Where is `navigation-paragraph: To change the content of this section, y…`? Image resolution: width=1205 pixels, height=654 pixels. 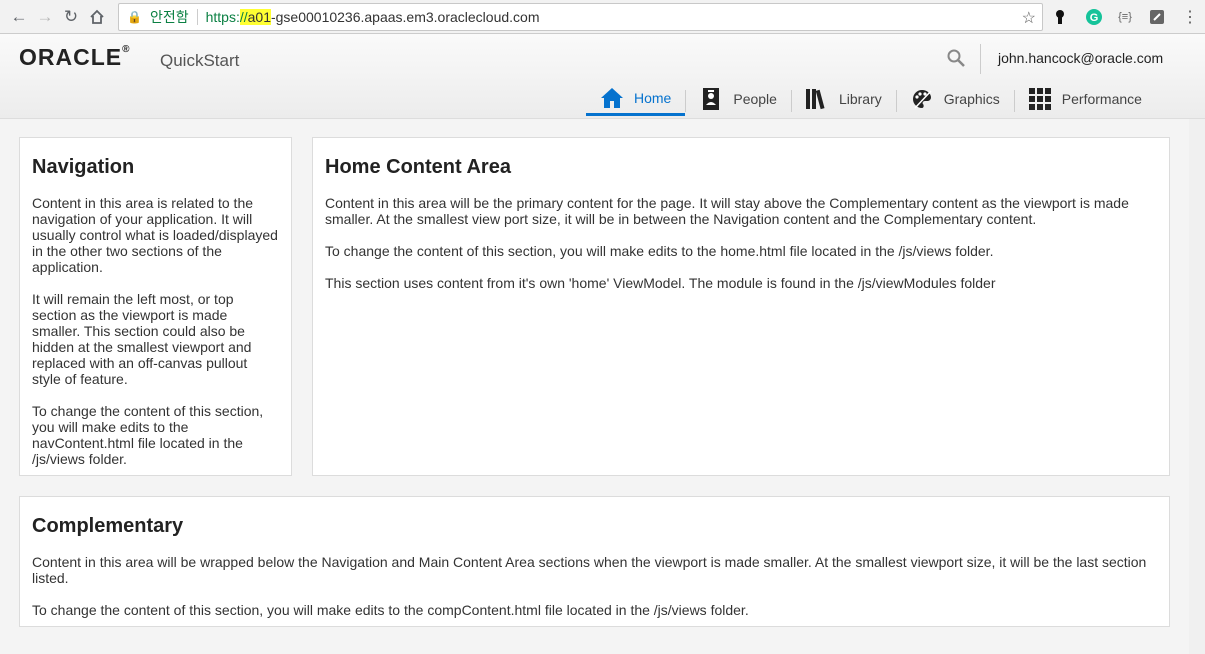 navigation-paragraph: To change the content of this section, y… is located at coordinates (148, 435).